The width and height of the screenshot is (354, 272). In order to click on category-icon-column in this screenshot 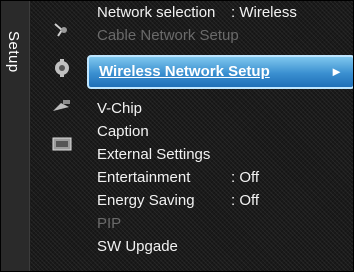, I will do `click(65, 97)`.